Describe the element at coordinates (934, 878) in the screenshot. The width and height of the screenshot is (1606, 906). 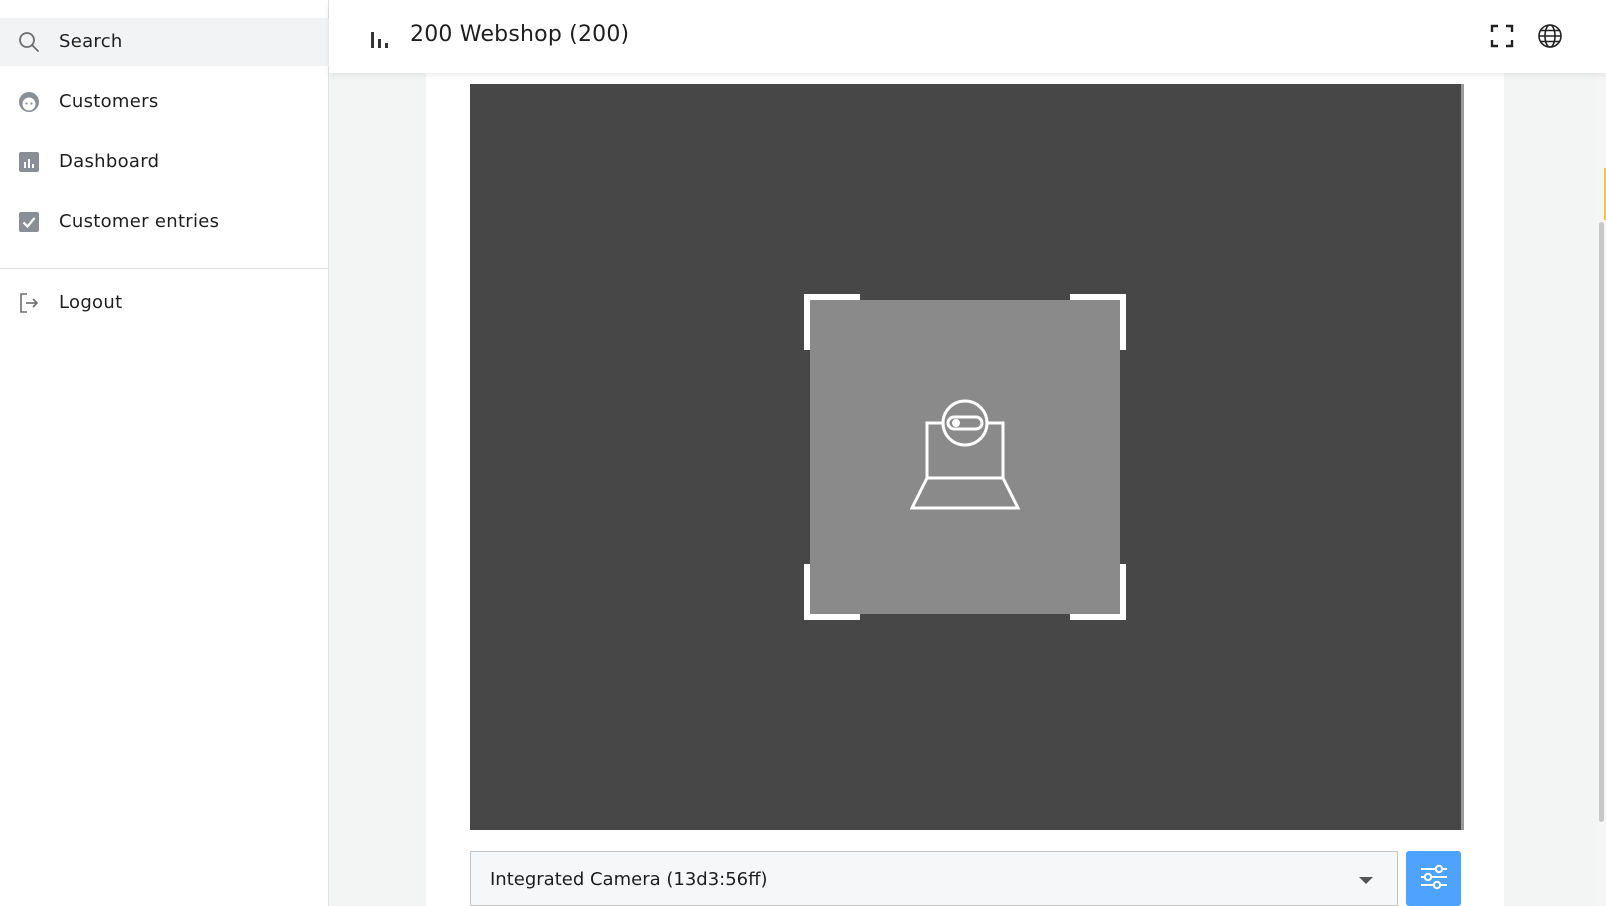
I see `camera-select: Integrated Camera (13d3:56ff)` at that location.